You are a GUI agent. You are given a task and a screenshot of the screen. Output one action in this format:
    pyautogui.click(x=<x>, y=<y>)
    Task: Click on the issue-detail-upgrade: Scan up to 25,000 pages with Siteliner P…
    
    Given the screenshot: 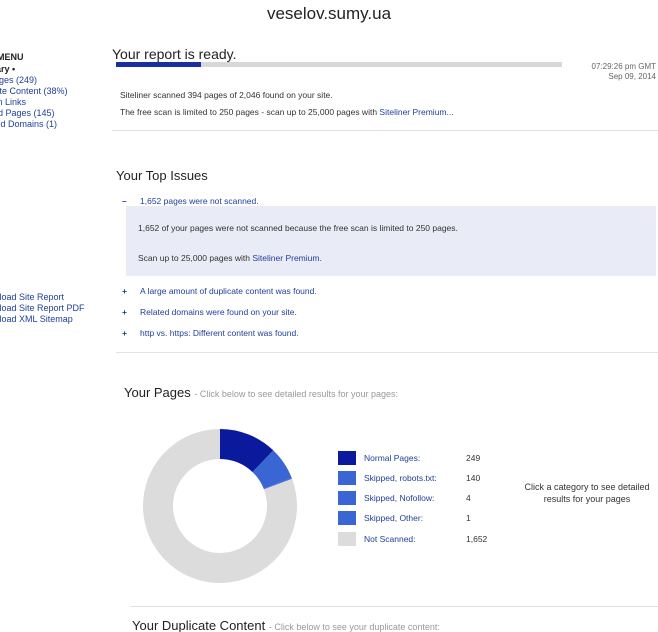 What is the action you would take?
    pyautogui.click(x=230, y=258)
    